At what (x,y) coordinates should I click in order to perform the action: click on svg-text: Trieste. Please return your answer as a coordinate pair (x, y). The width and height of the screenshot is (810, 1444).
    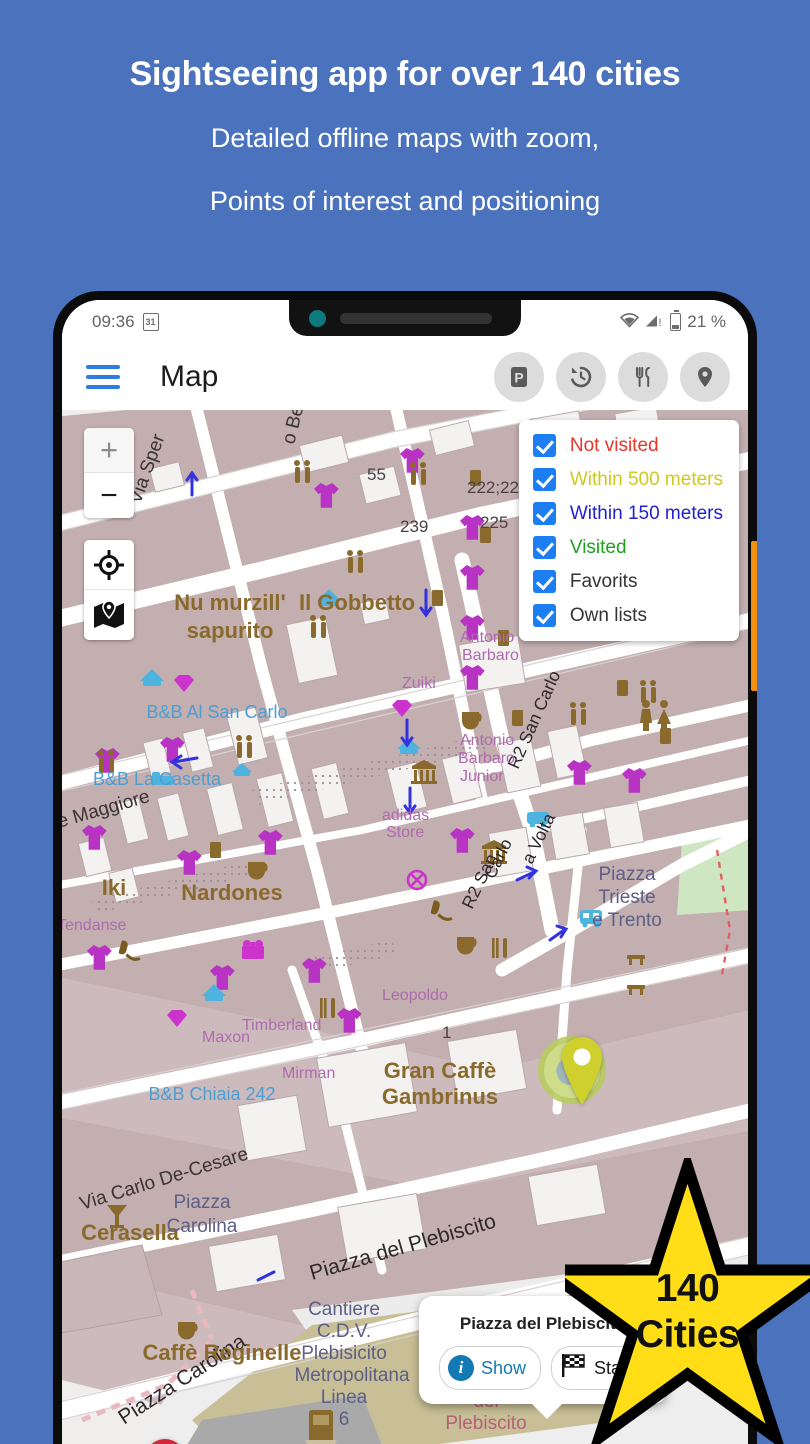
    Looking at the image, I should click on (626, 897).